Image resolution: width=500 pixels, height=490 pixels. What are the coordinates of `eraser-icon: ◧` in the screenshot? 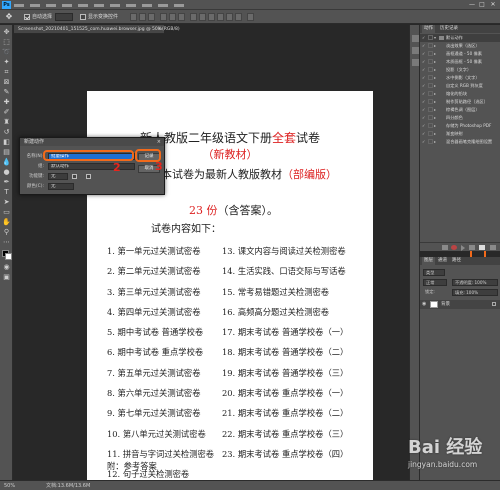 It's located at (6, 142).